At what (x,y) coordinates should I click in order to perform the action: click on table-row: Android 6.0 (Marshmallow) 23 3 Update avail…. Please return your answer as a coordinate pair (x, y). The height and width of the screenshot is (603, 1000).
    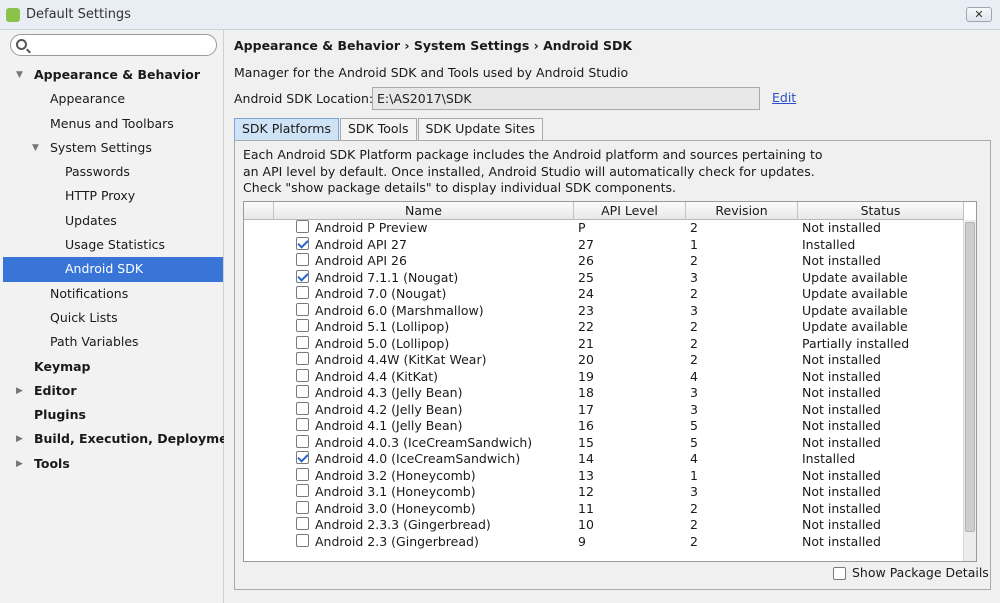
    Looking at the image, I should click on (604, 311).